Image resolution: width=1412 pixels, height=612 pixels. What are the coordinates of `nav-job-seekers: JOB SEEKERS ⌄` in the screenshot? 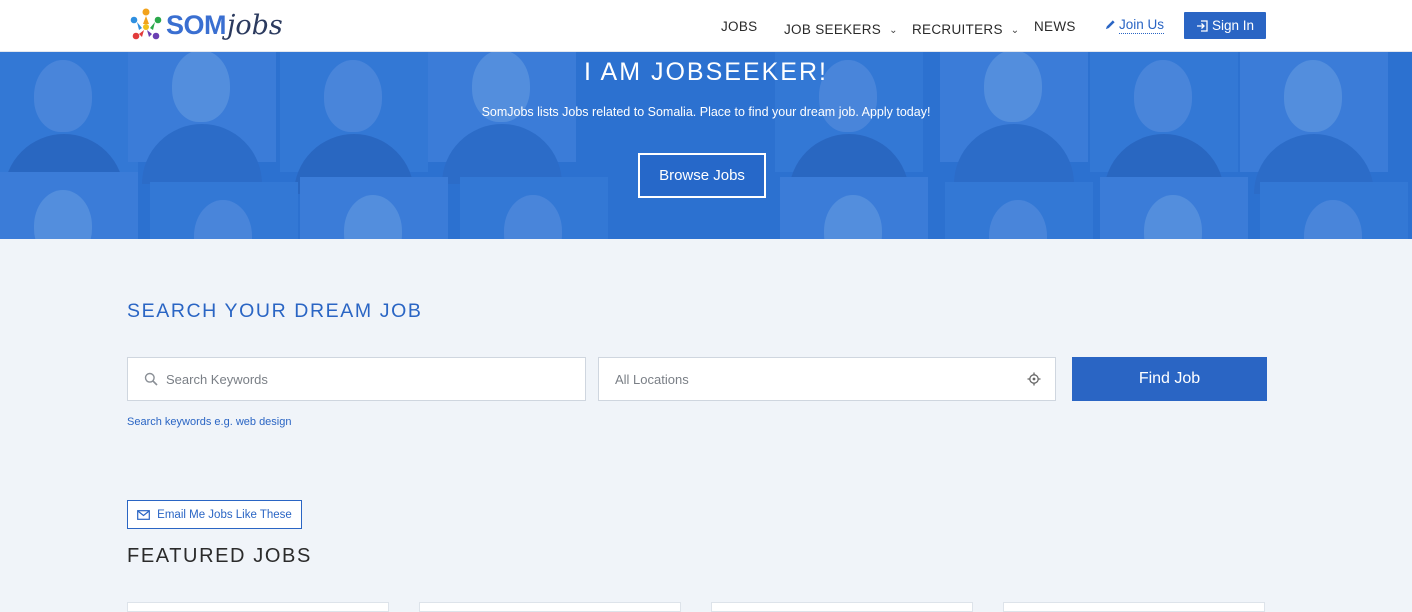 It's located at (841, 29).